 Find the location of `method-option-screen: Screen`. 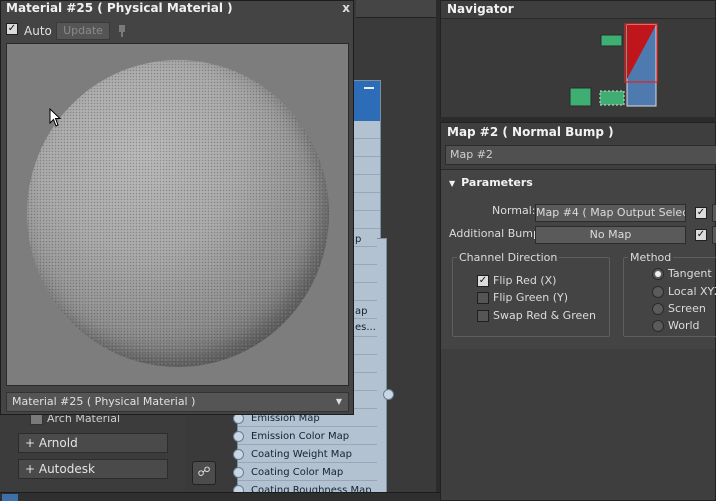

method-option-screen: Screen is located at coordinates (679, 308).